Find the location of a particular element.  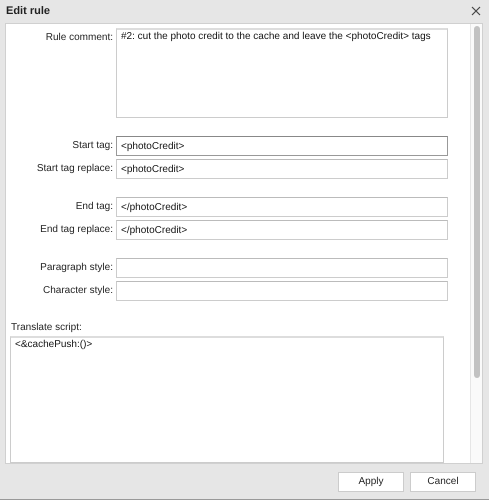

field-label: Start tag replace: is located at coordinates (74, 168).